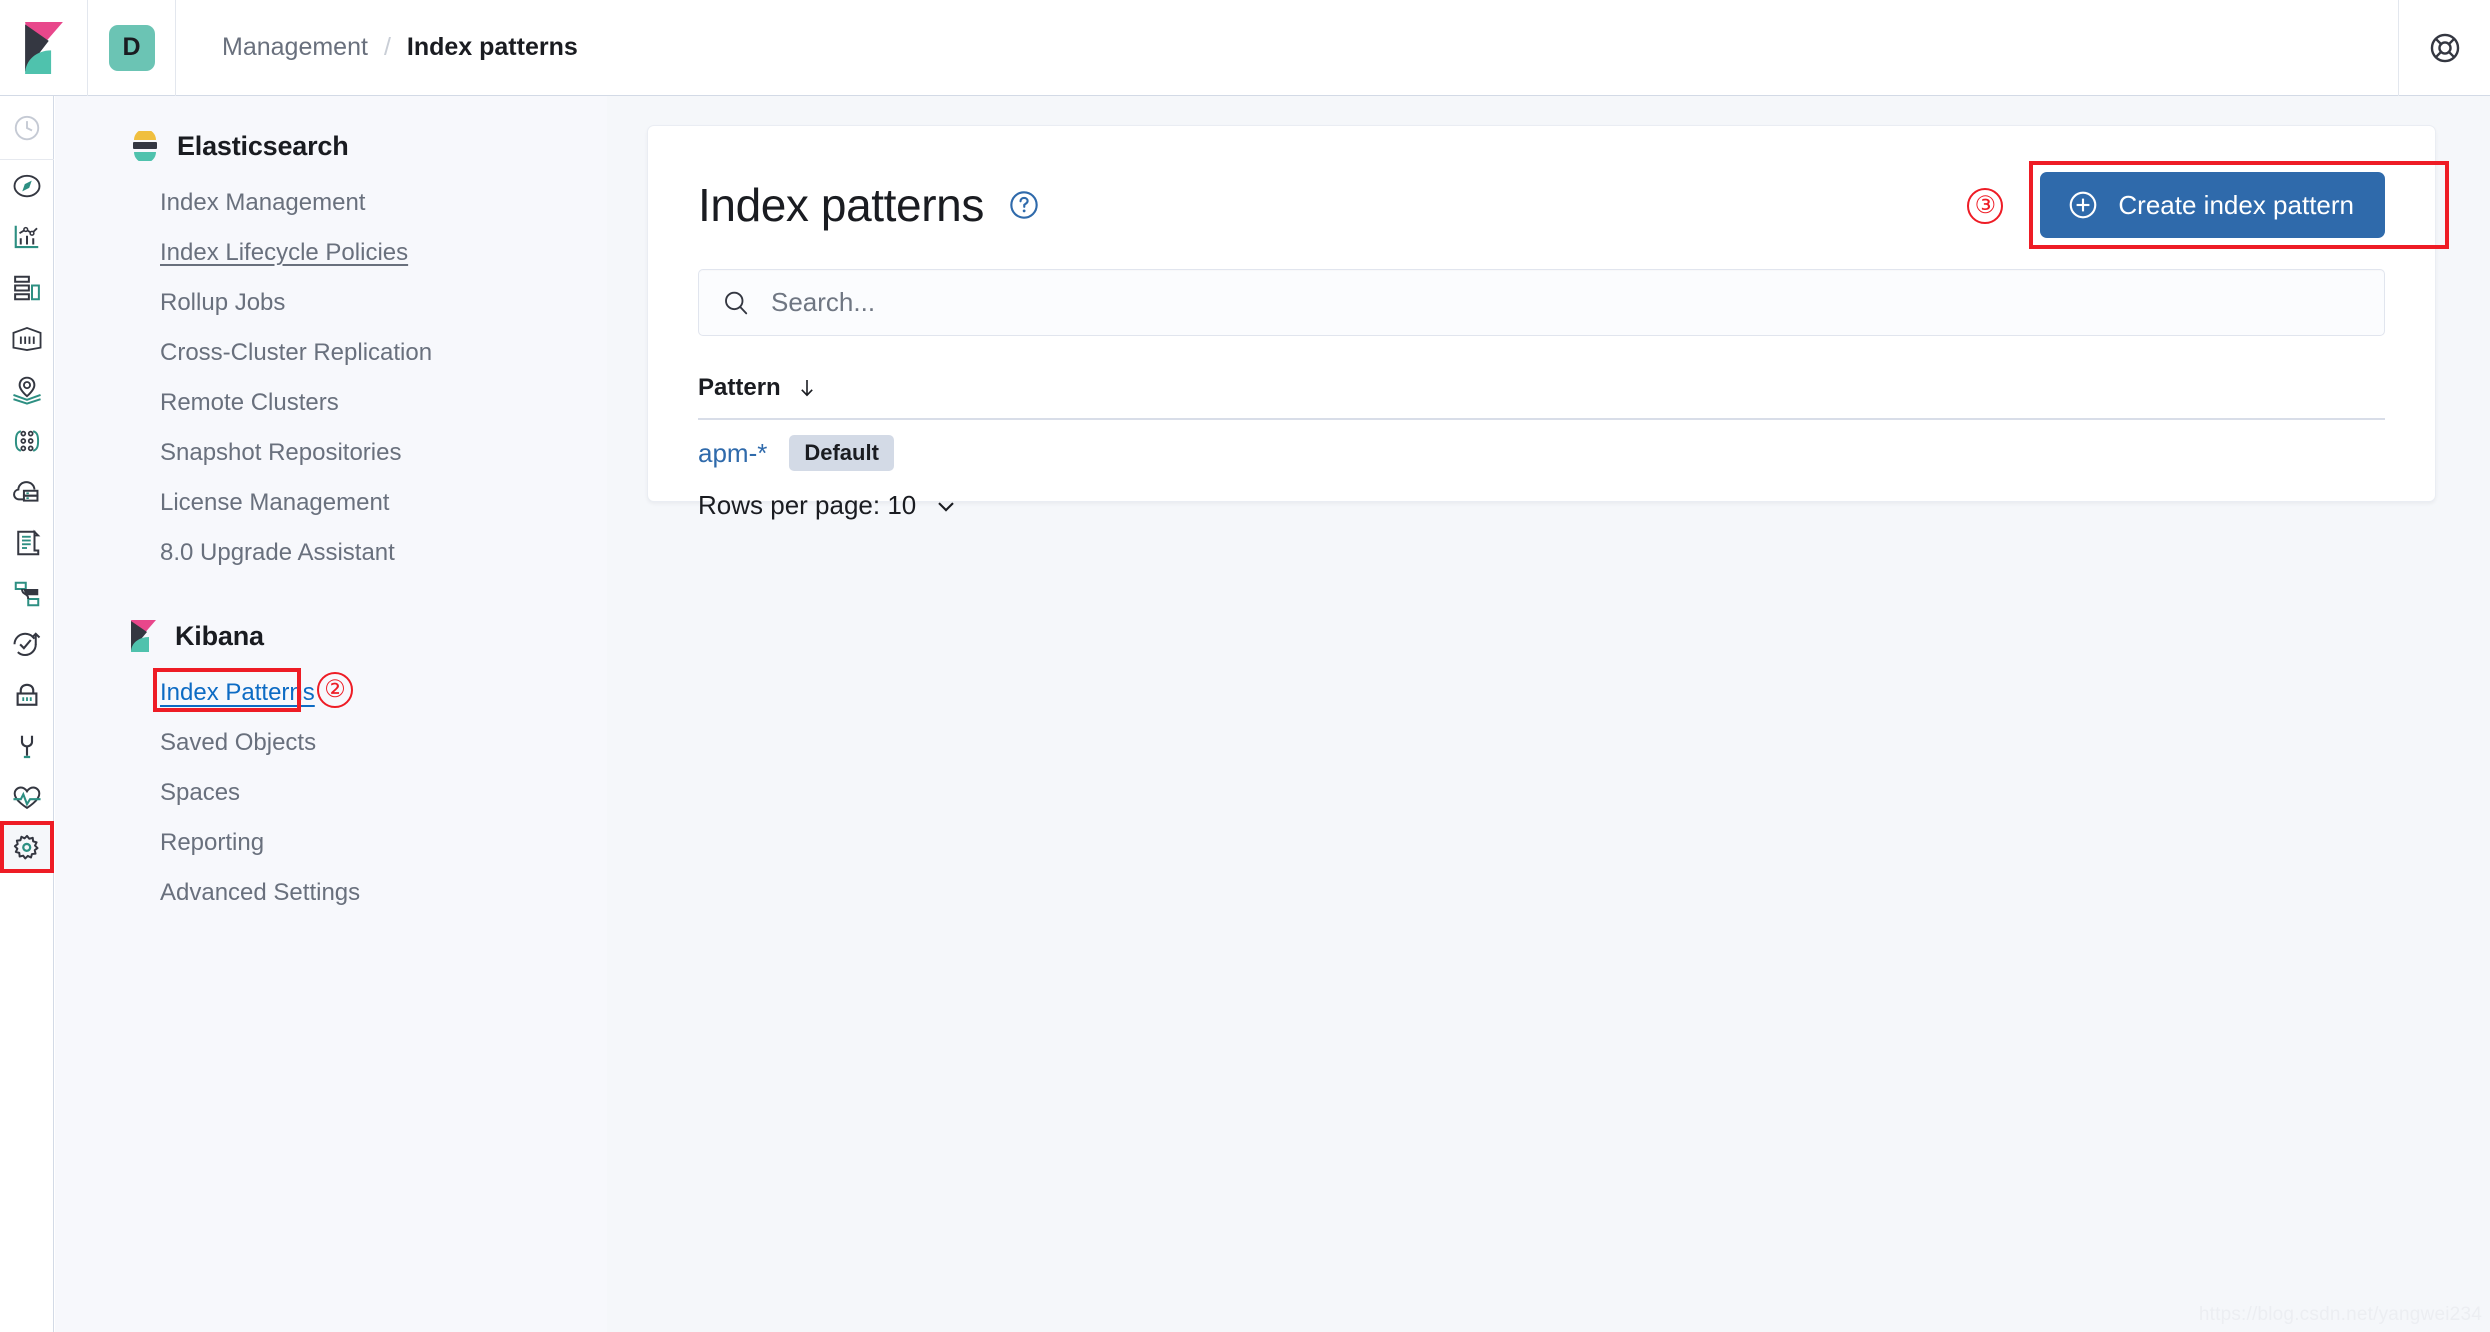 Image resolution: width=2490 pixels, height=1332 pixels. I want to click on rail-item-management, so click(27, 847).